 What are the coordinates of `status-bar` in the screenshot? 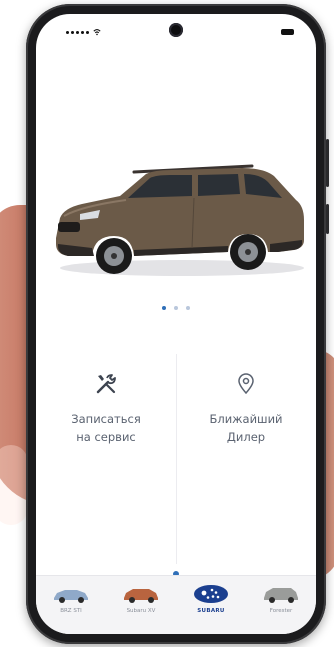 It's located at (176, 31).